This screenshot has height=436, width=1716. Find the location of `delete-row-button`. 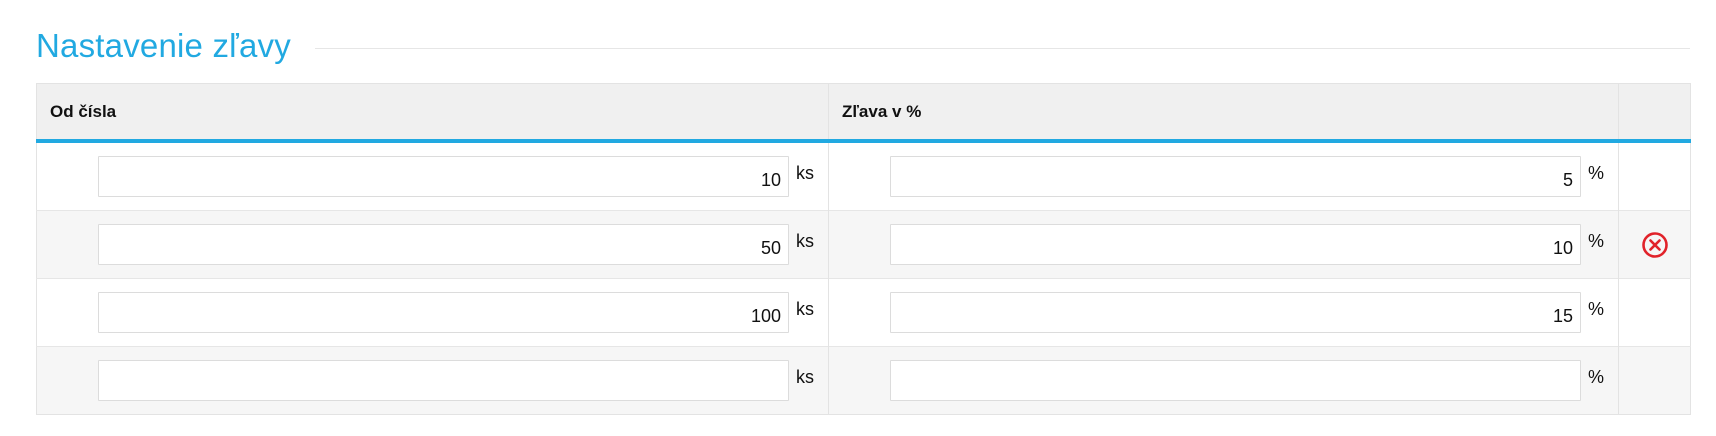

delete-row-button is located at coordinates (1654, 244).